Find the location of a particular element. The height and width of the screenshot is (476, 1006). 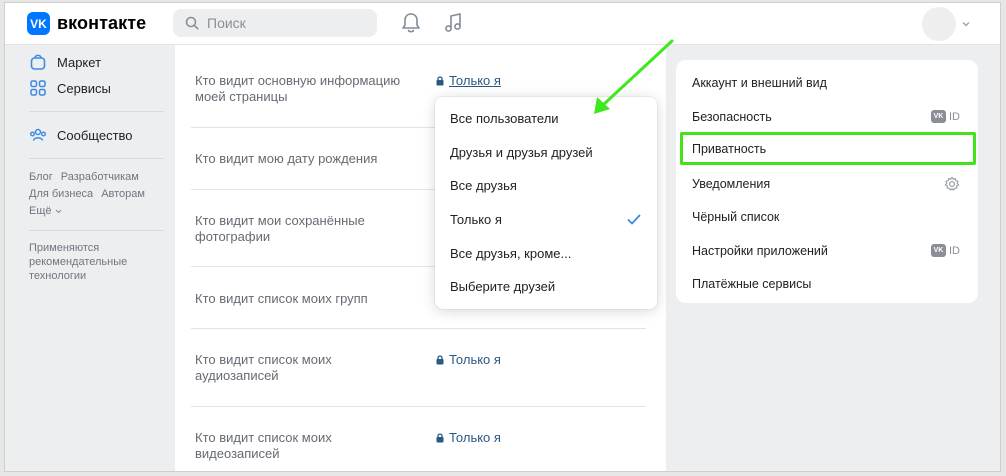

sidebar-item-community: Сообщество is located at coordinates (96, 135).